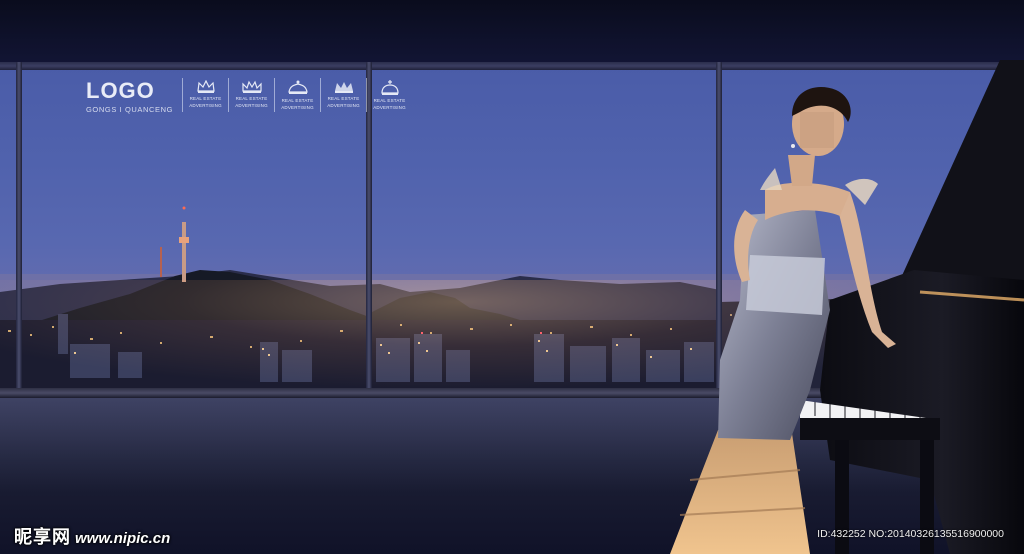 The width and height of the screenshot is (1024, 554). I want to click on ceiling-band, so click(512, 33).